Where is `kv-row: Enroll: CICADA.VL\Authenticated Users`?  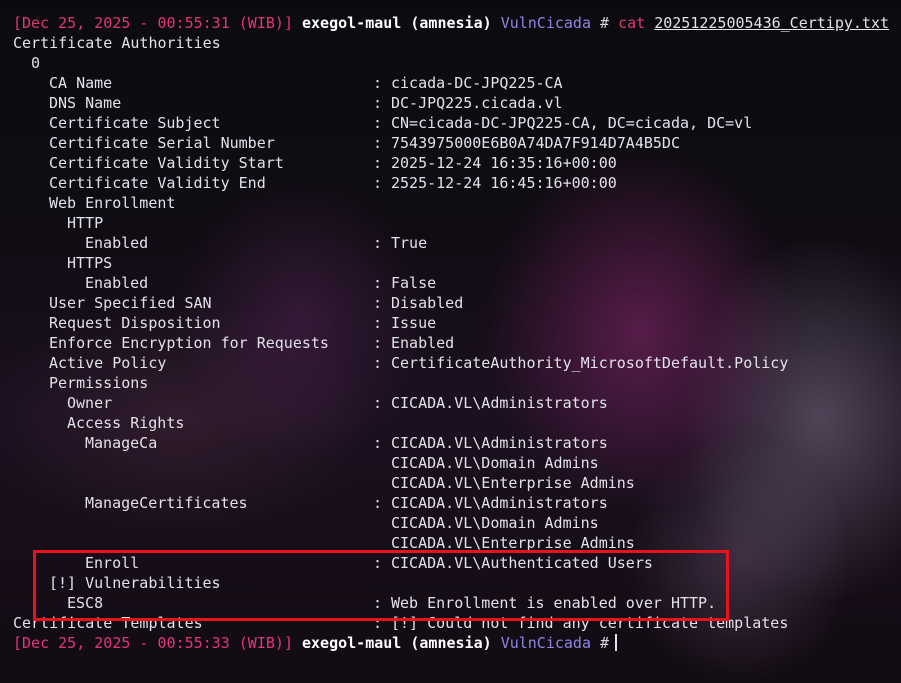
kv-row: Enroll: CICADA.VL\Authenticated Users is located at coordinates (453, 563).